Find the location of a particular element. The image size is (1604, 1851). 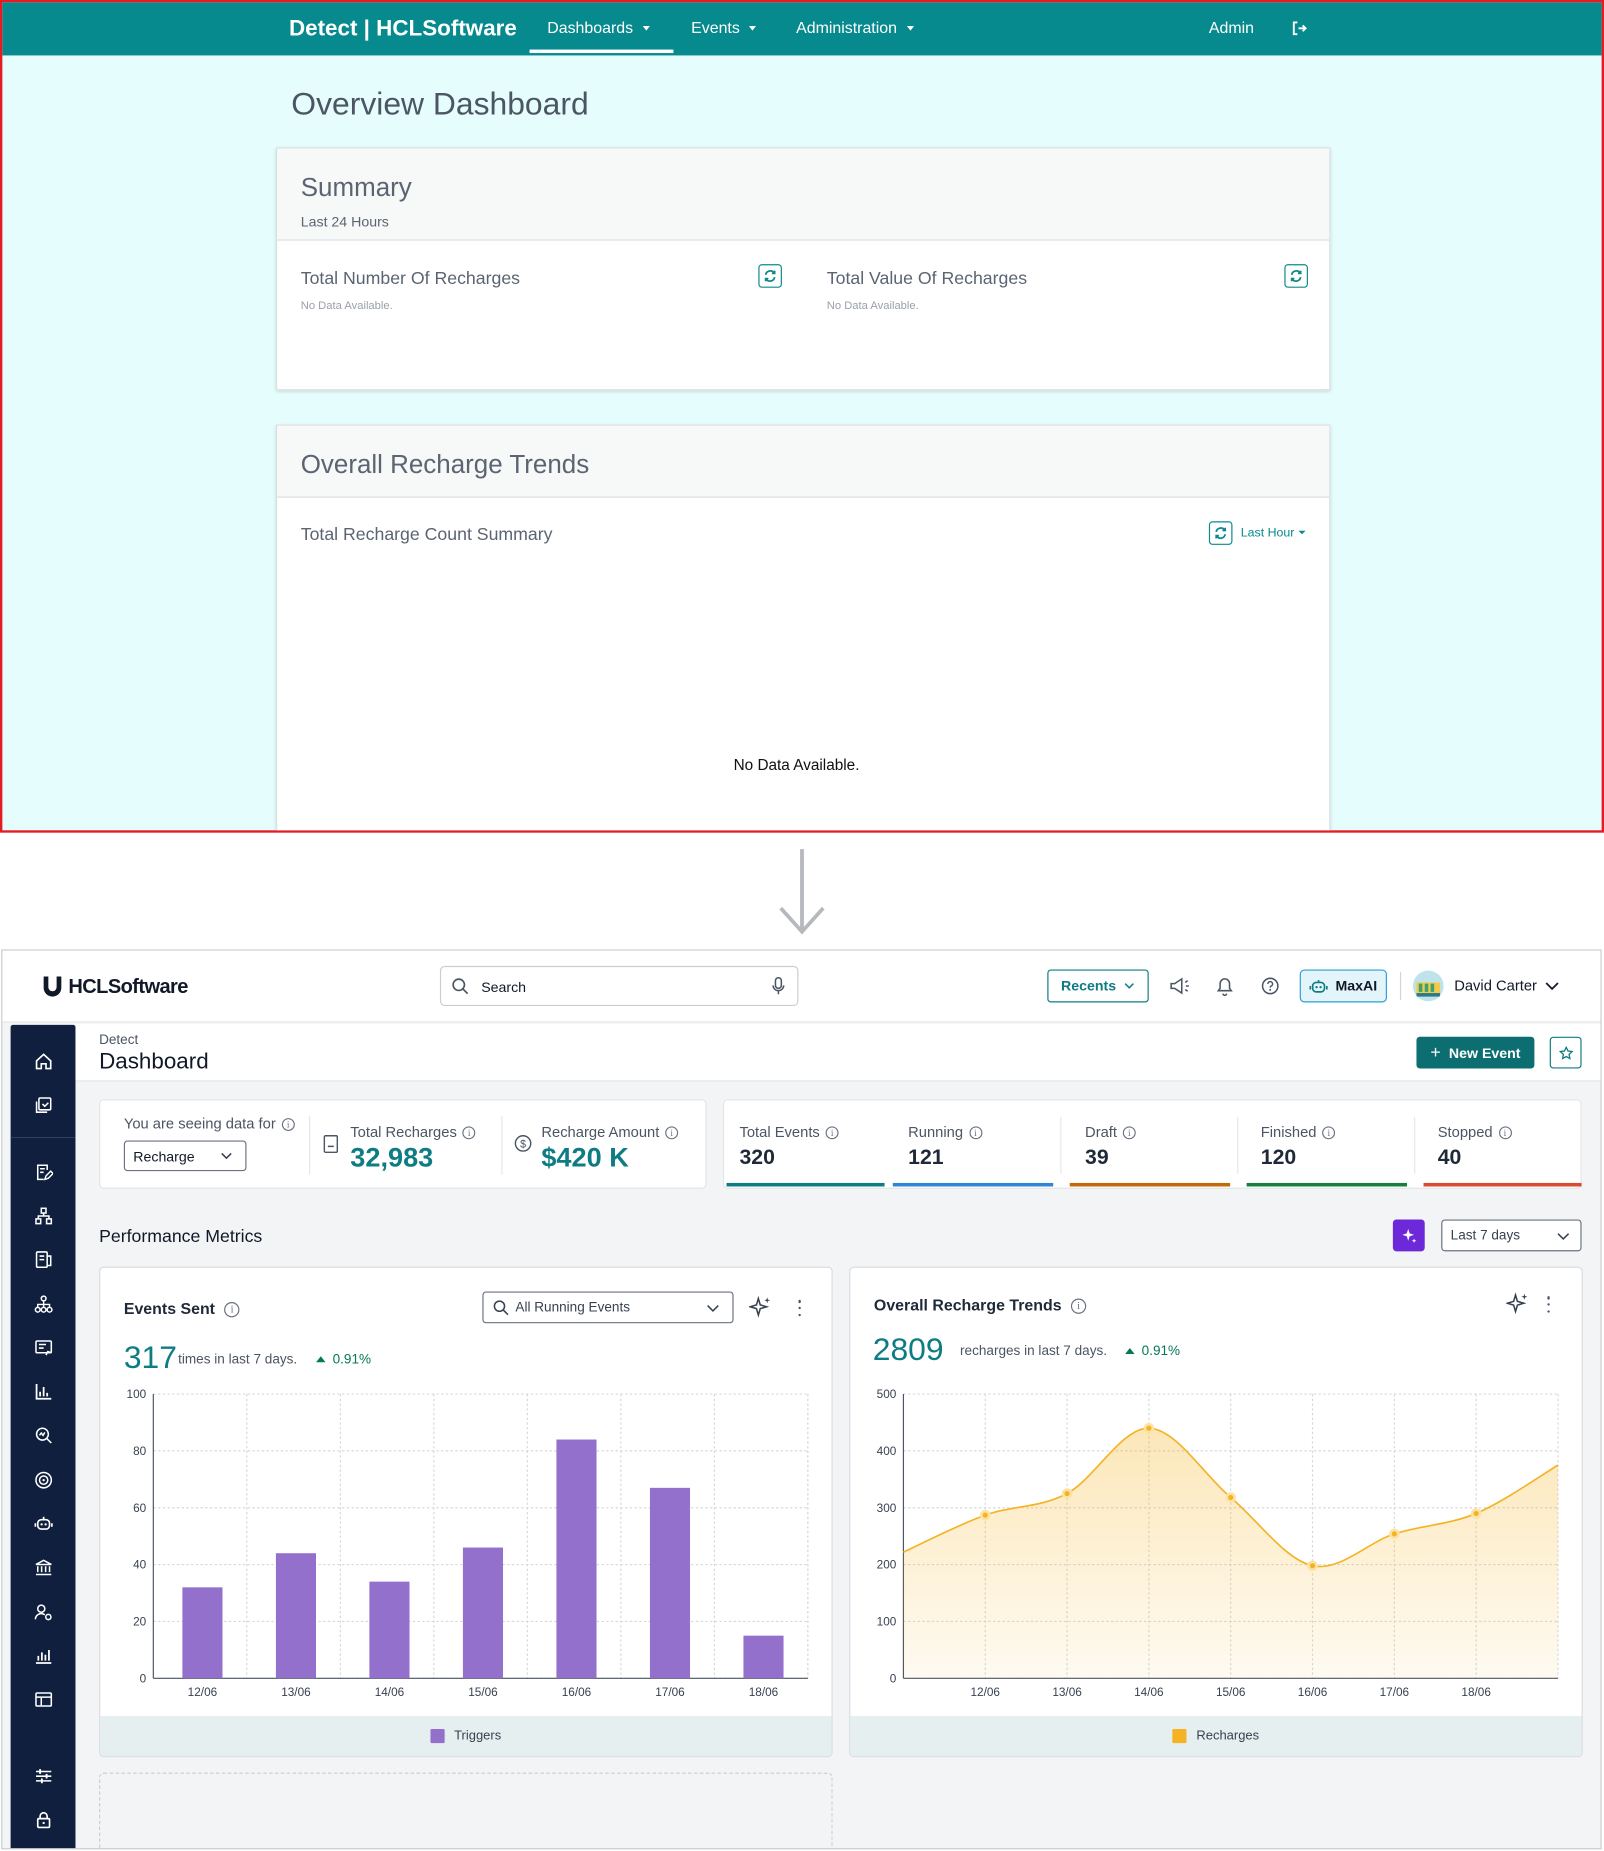

page-header: Detect Dashboard + New Event is located at coordinates (838, 1052).